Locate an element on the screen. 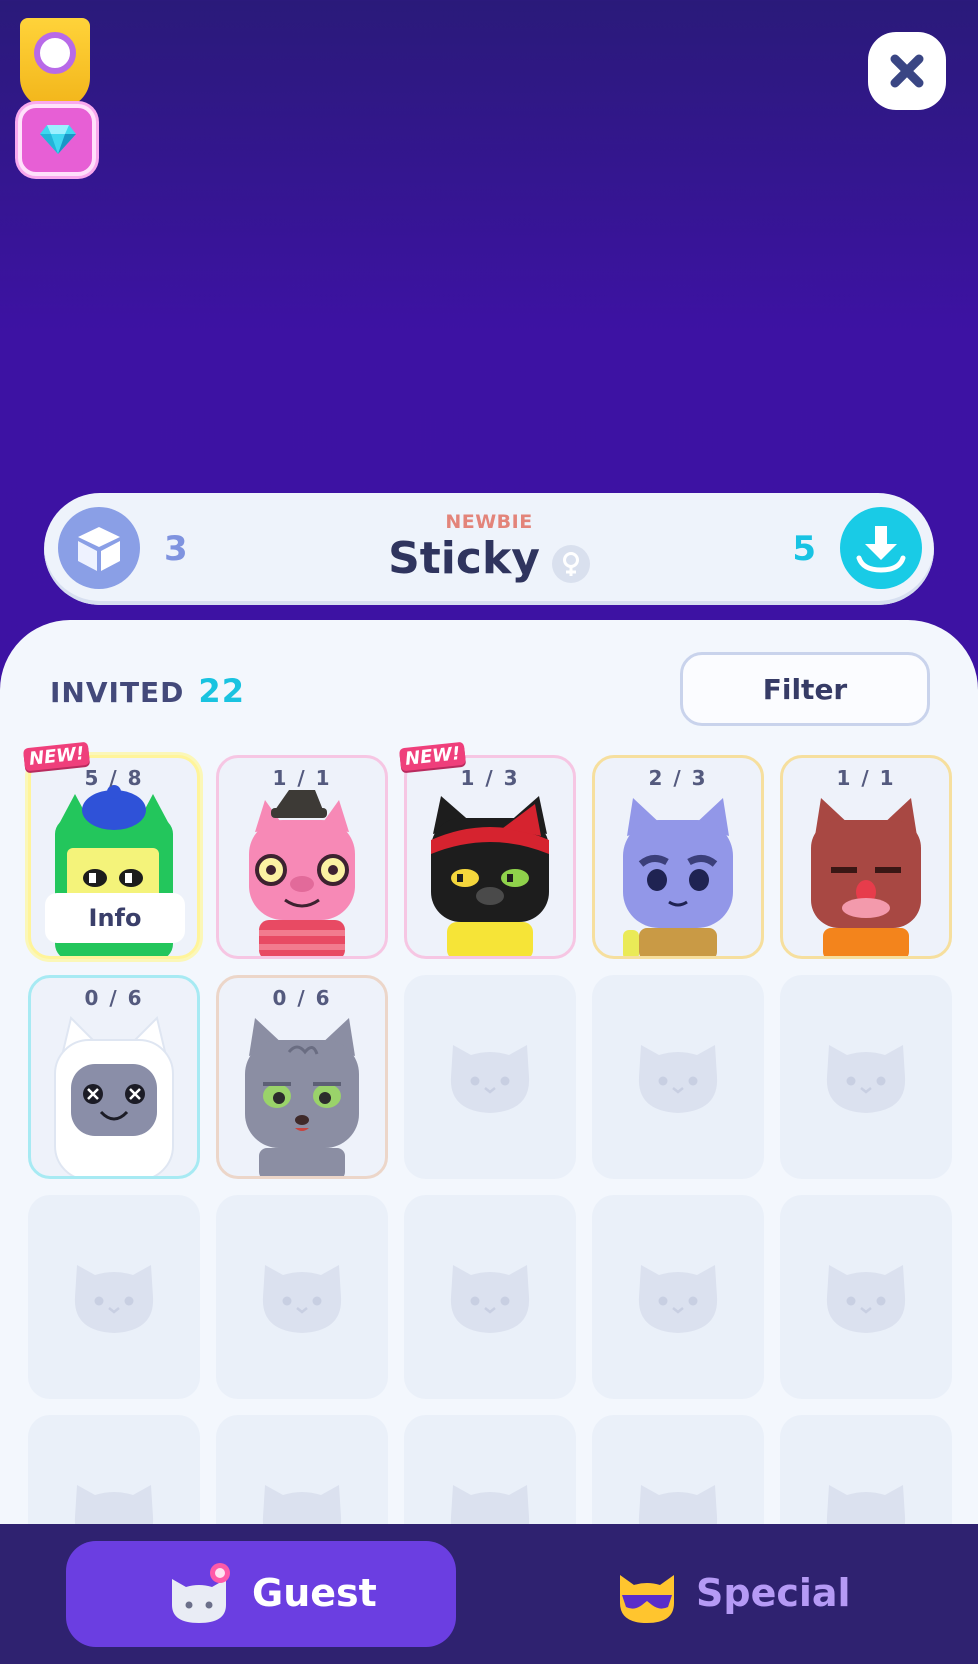  white-cat-character is located at coordinates (114, 1096).